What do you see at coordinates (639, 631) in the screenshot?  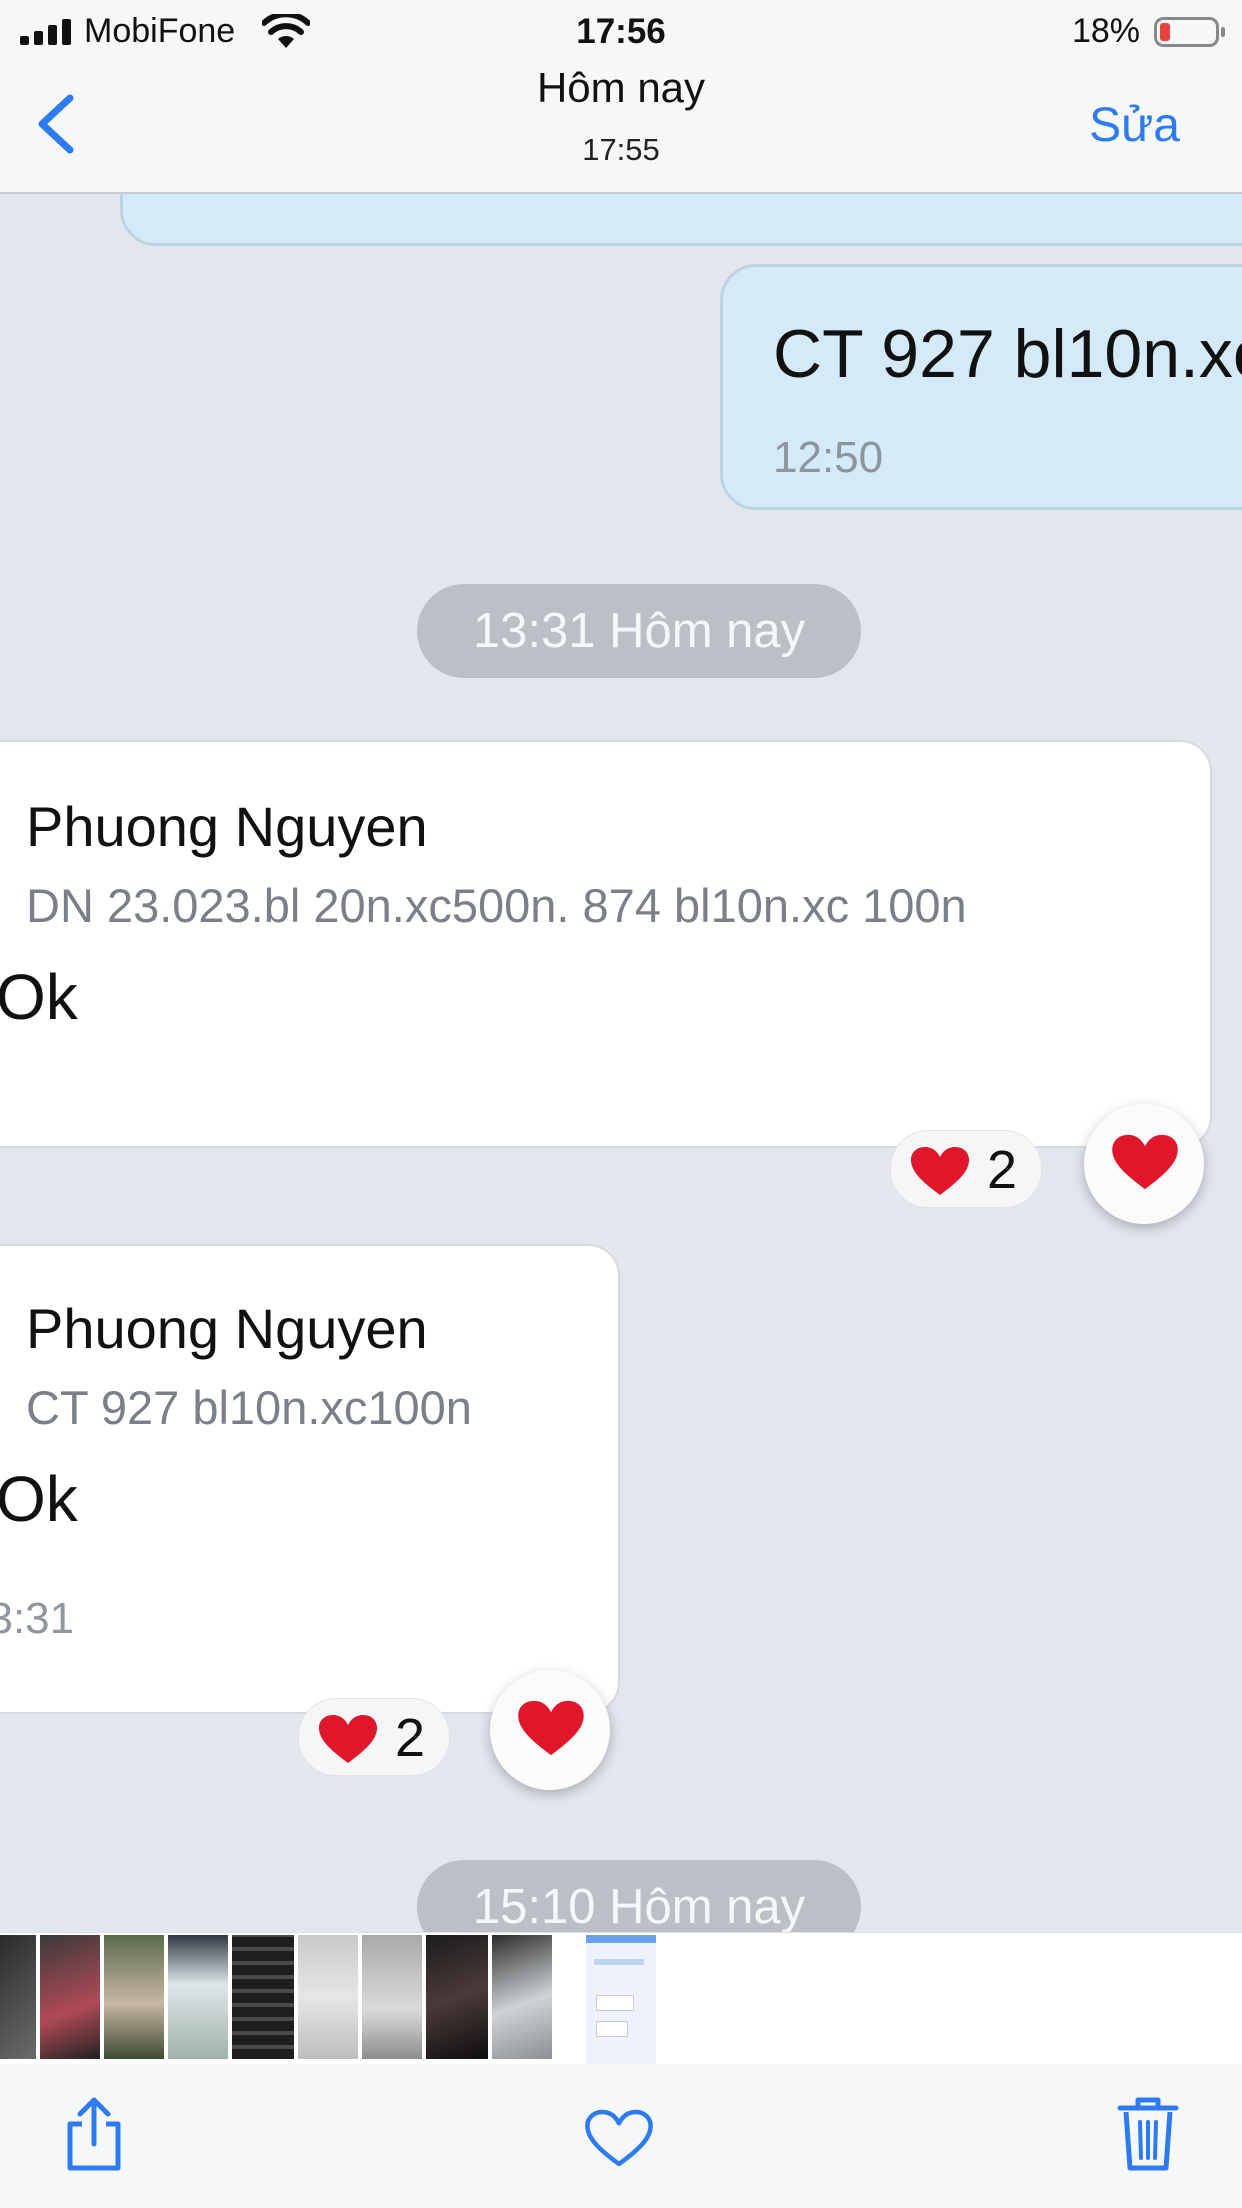 I see `date-separator: 13:31 Hôm nay` at bounding box center [639, 631].